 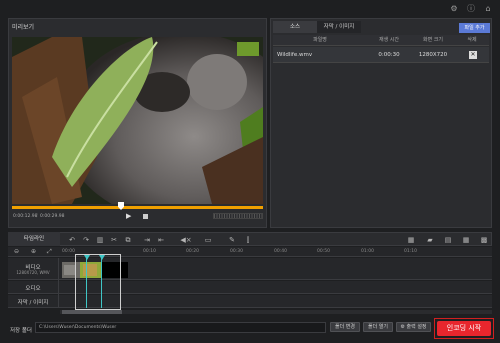 I want to click on layer-icon: ▤, so click(x=448, y=240).